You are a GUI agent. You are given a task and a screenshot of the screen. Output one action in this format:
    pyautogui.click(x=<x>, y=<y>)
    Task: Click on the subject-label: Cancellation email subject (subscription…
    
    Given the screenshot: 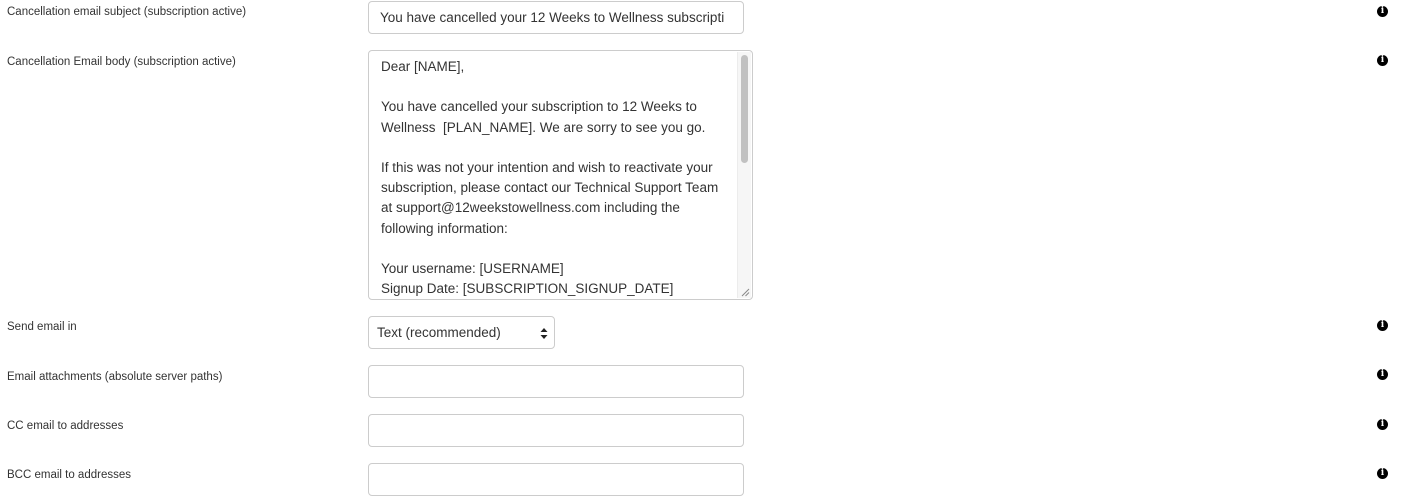 What is the action you would take?
    pyautogui.click(x=127, y=12)
    